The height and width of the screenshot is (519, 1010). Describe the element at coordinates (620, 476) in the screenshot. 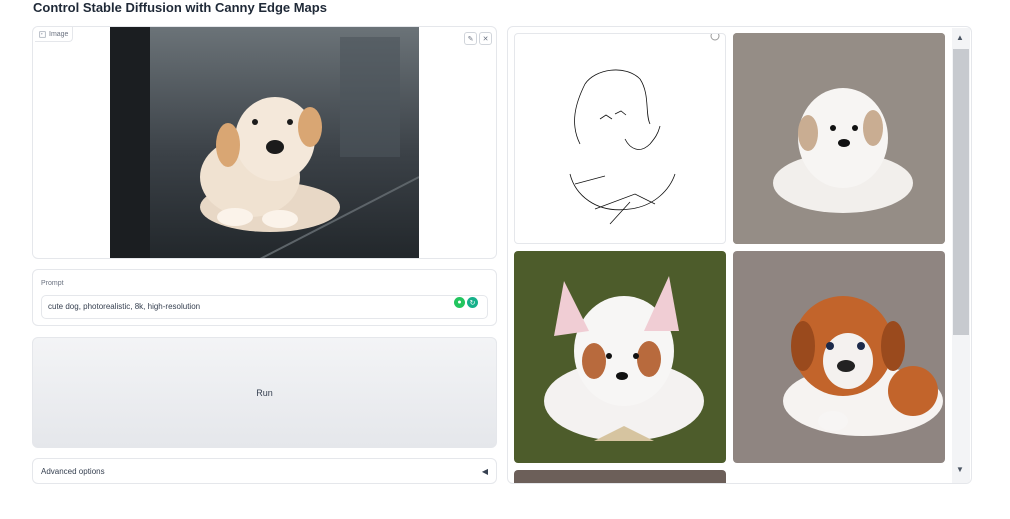

I see `gallery-item-partial` at that location.